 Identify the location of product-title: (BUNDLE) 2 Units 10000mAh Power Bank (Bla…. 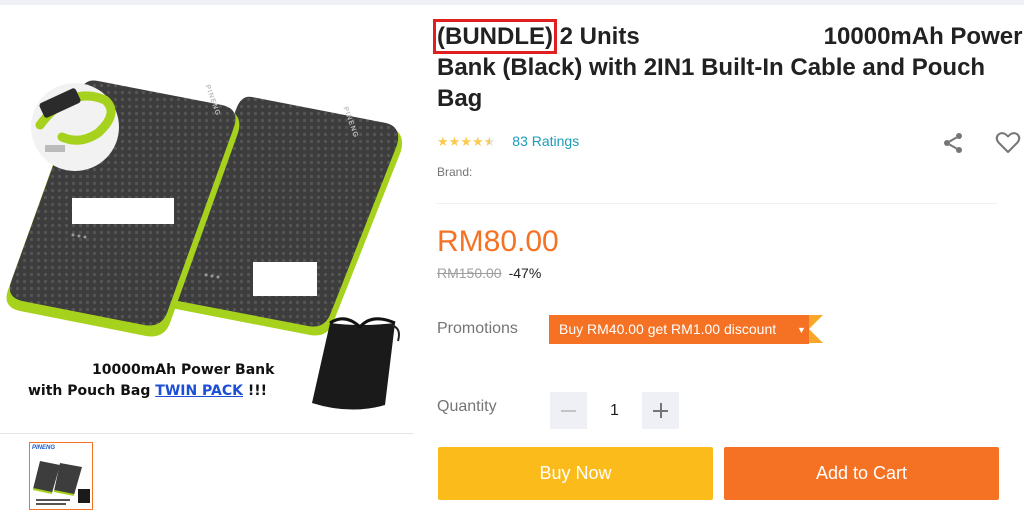
(728, 66).